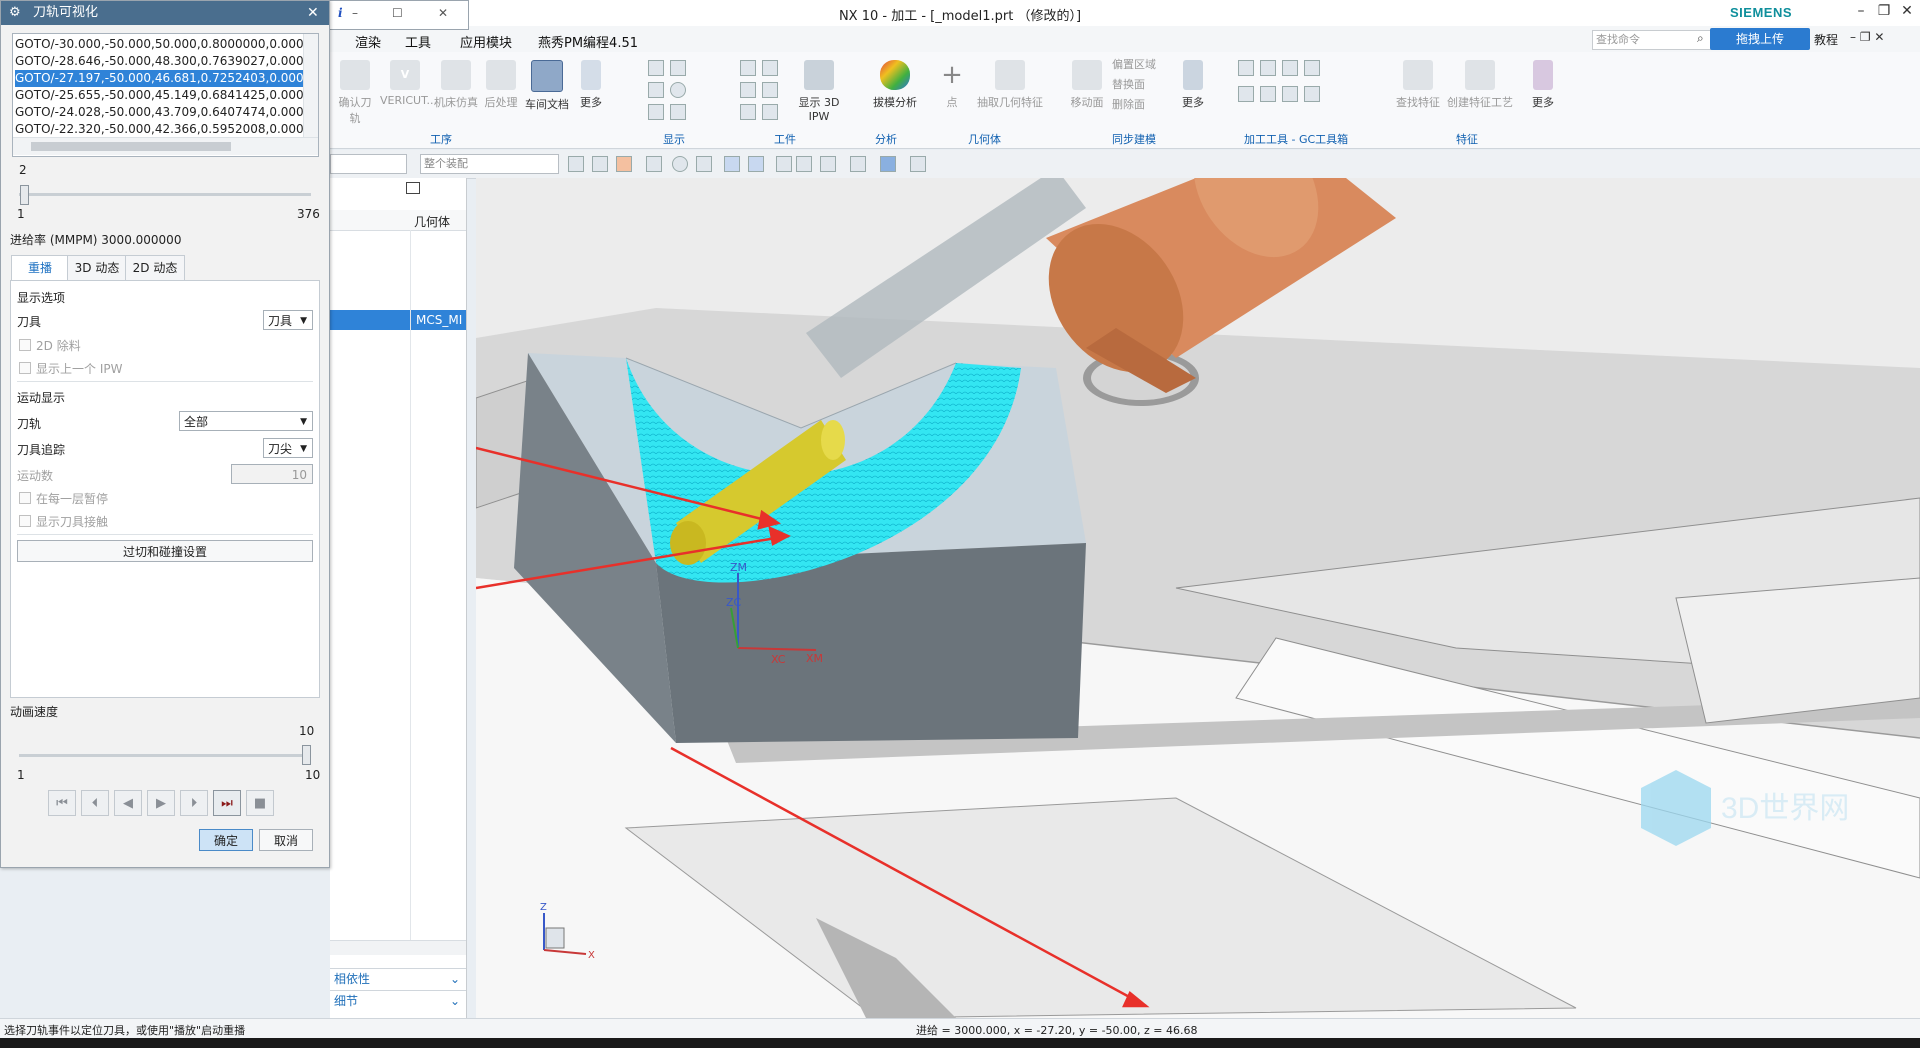 The height and width of the screenshot is (1048, 1920). What do you see at coordinates (131, 146) in the screenshot?
I see `scrollbar-thumb` at bounding box center [131, 146].